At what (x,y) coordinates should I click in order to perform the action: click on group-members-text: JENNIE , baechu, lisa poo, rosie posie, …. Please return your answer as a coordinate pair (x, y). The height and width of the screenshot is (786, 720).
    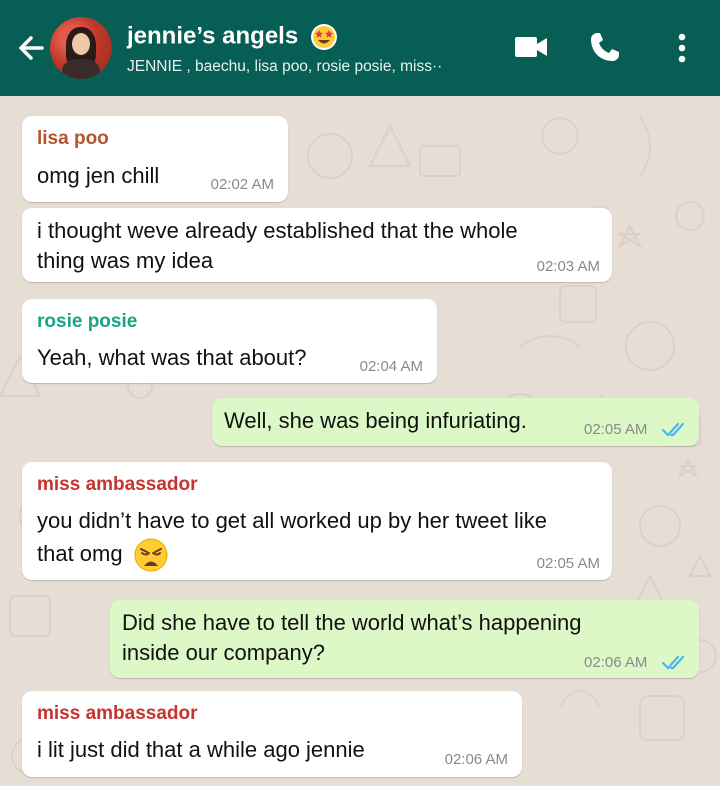
    Looking at the image, I should click on (279, 66).